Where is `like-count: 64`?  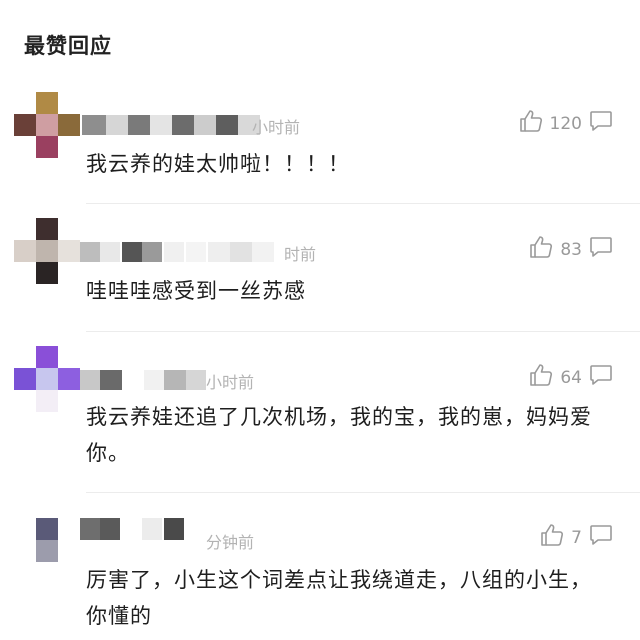 like-count: 64 is located at coordinates (571, 377).